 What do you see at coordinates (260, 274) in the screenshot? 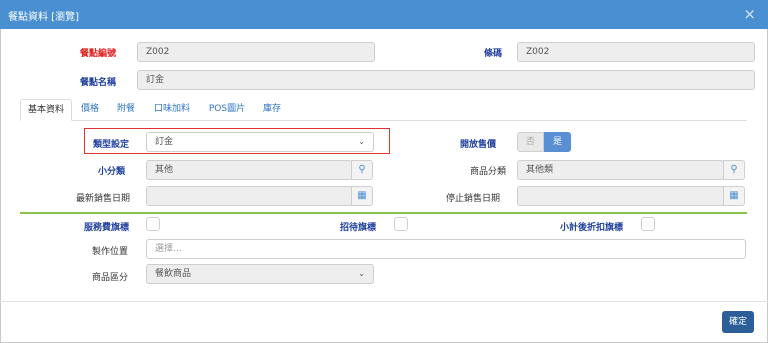
I see `product-type-select: 餐飲商品 ⌄` at bounding box center [260, 274].